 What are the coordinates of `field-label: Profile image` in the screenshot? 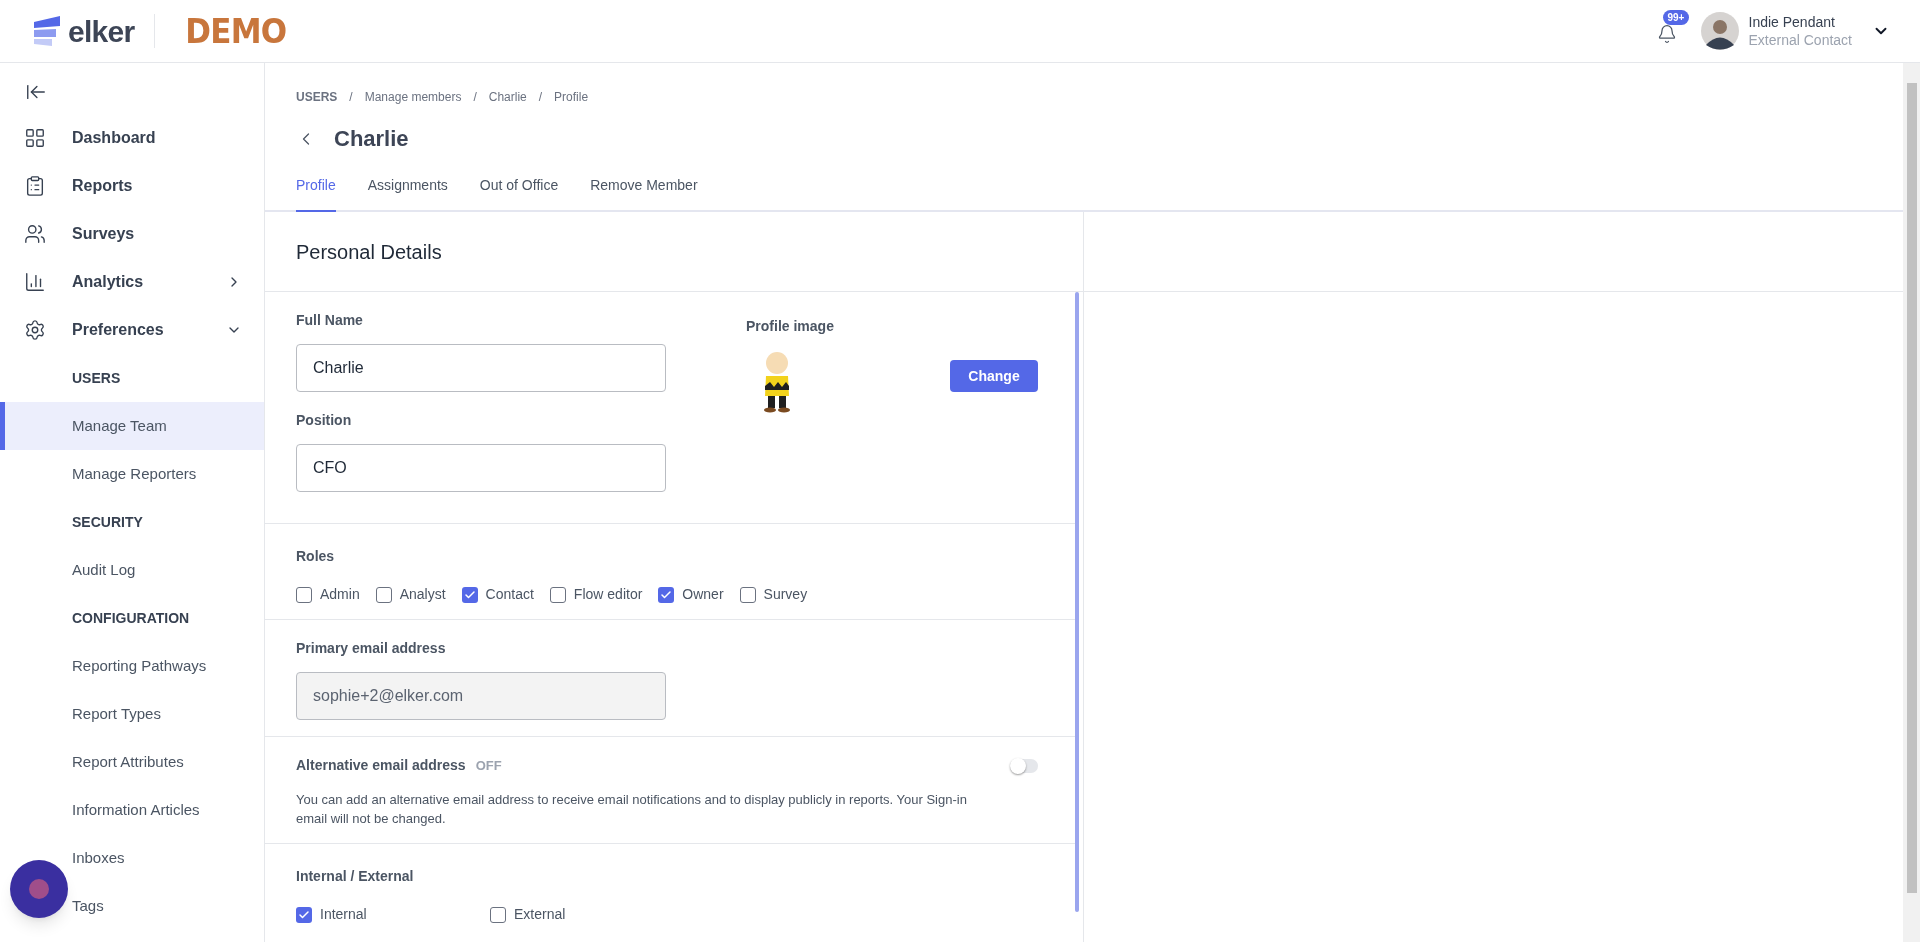 It's located at (790, 326).